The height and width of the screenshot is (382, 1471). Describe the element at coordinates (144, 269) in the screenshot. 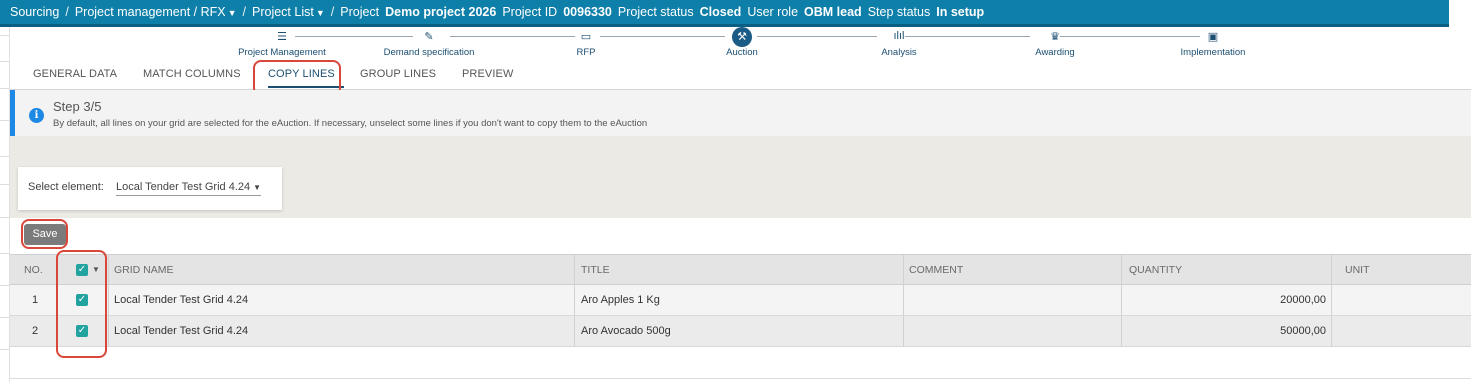

I see `header-grid-name: GRID NAME` at that location.